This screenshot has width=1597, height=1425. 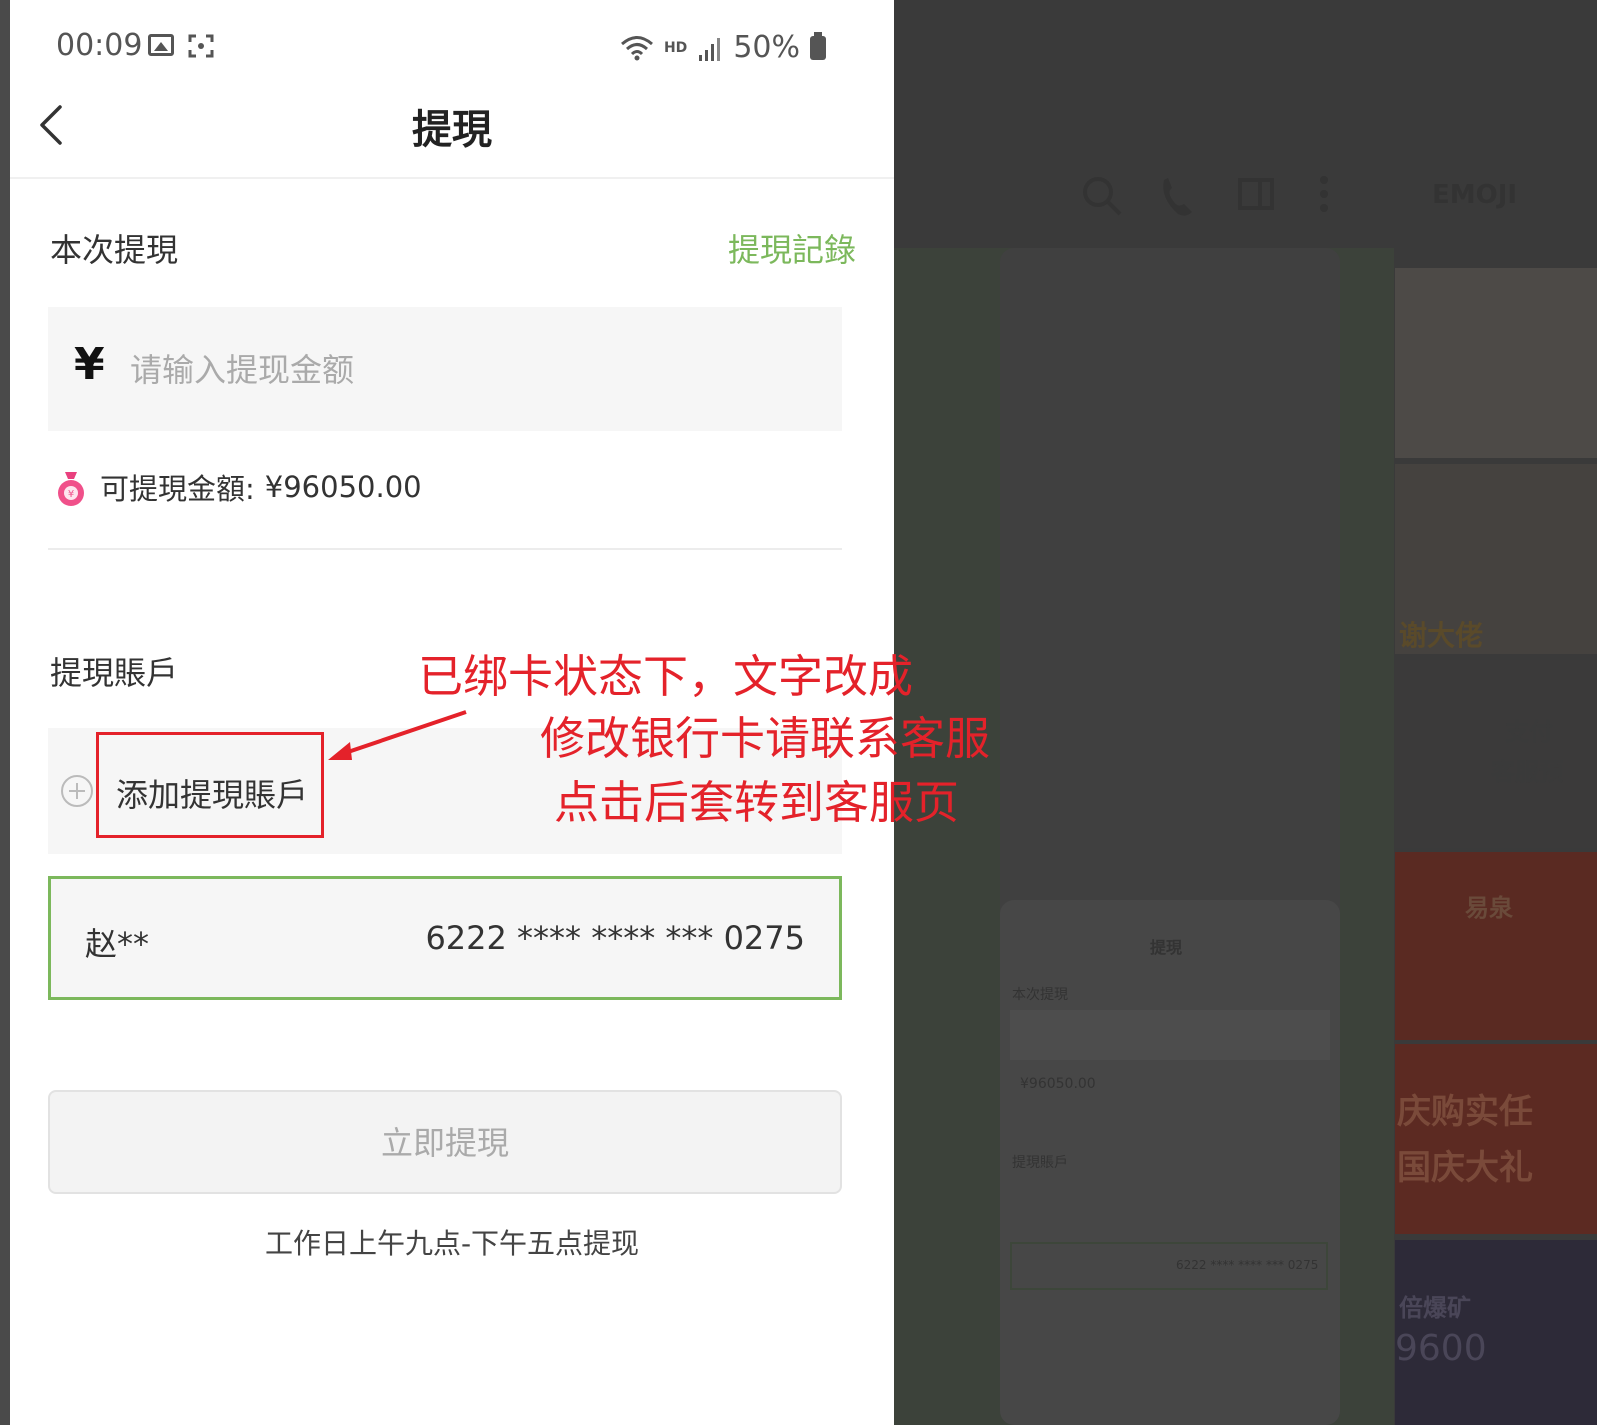 I want to click on nav-bar: 提現, so click(x=452, y=137).